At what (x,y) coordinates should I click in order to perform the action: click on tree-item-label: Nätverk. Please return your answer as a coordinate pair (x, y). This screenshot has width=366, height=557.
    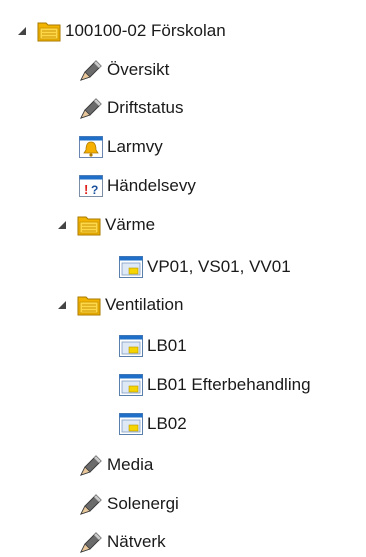
    Looking at the image, I should click on (136, 541).